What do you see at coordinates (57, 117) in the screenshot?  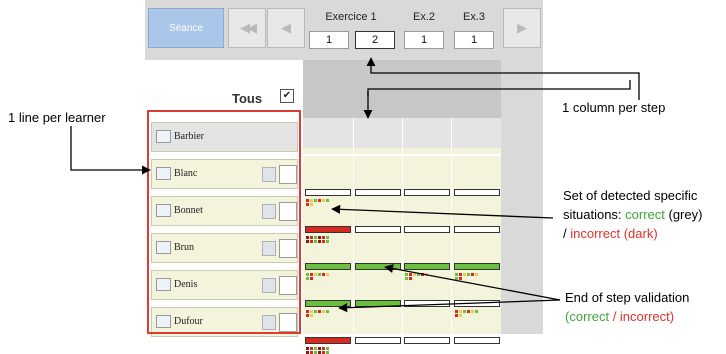 I see `annotation-line-per-learner: 1 line per learner` at bounding box center [57, 117].